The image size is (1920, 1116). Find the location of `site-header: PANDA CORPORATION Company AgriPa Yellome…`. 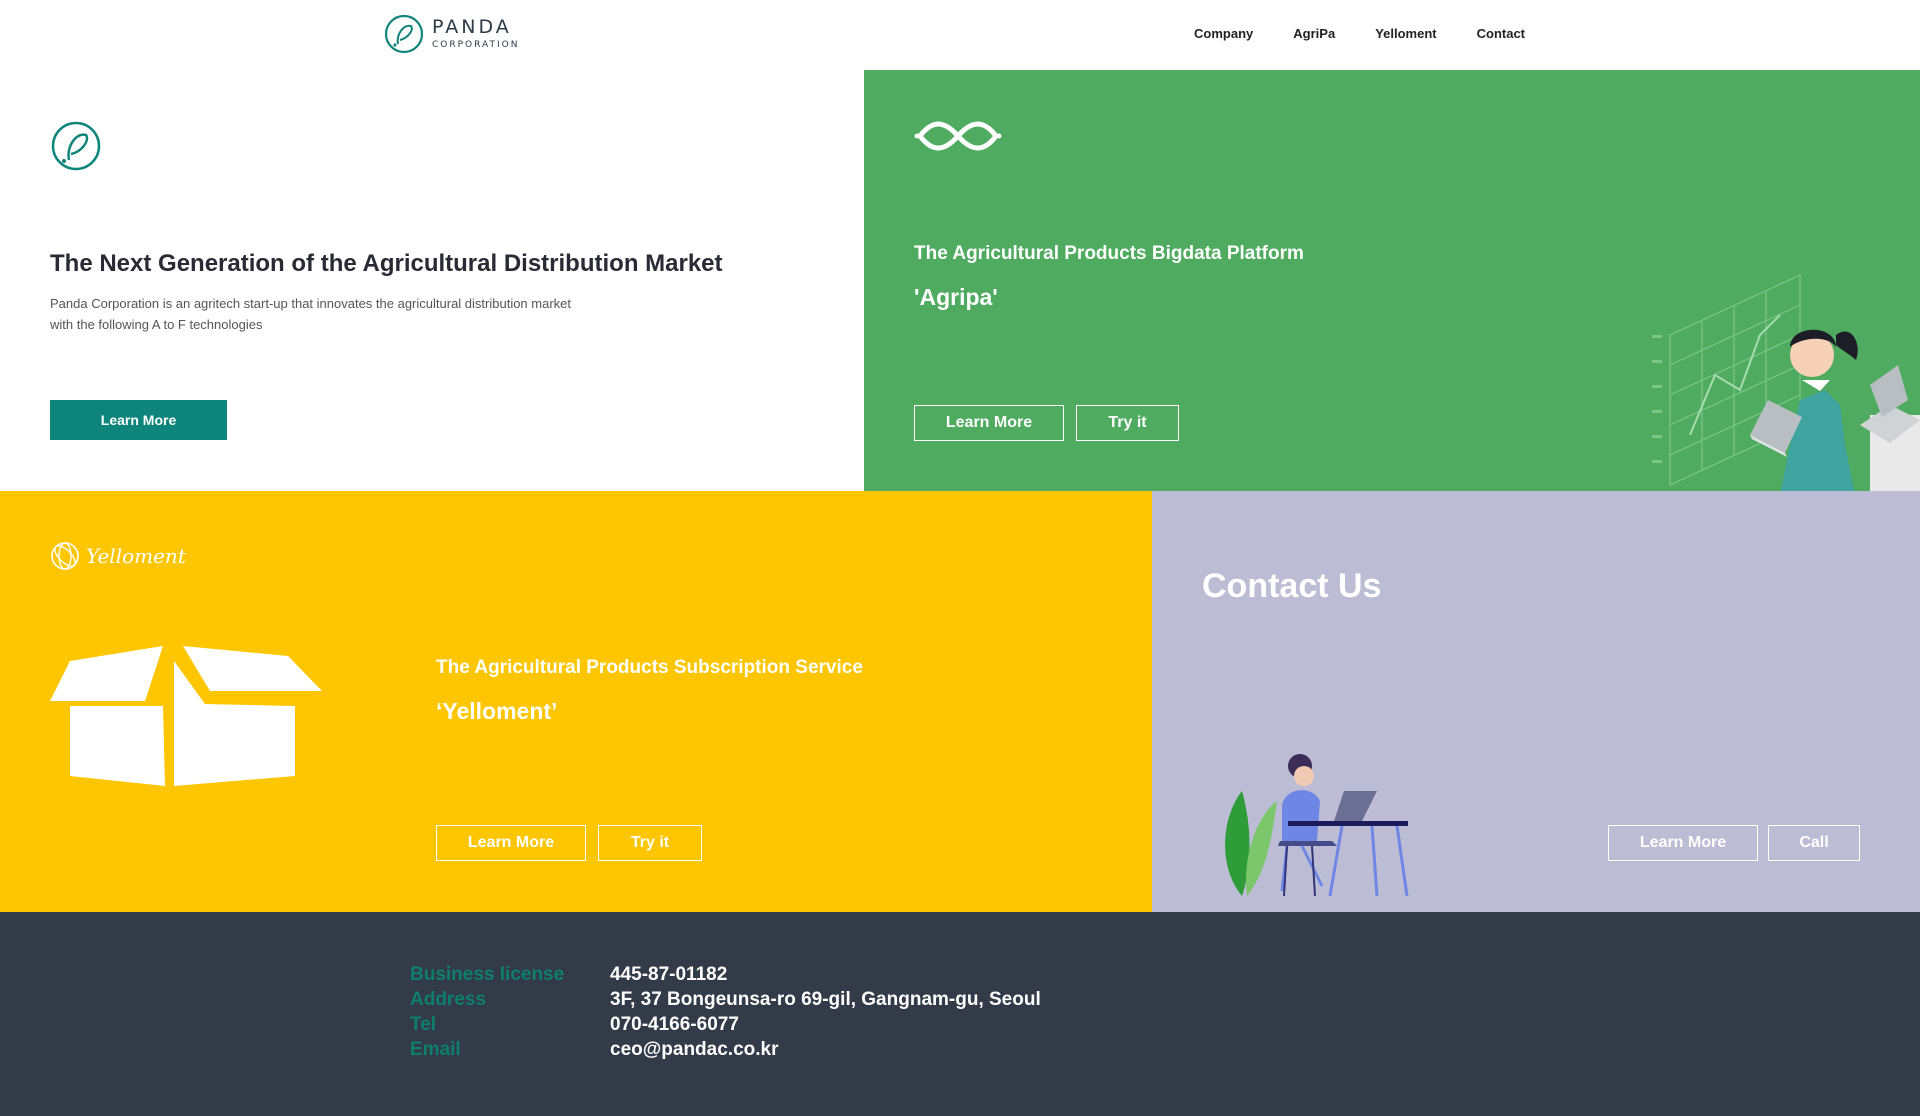

site-header: PANDA CORPORATION Company AgriPa Yellome… is located at coordinates (960, 35).